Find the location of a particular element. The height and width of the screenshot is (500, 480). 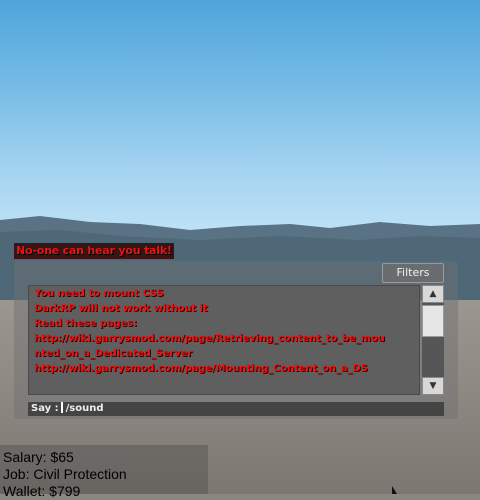

chat-input-value: /sound is located at coordinates (85, 408).